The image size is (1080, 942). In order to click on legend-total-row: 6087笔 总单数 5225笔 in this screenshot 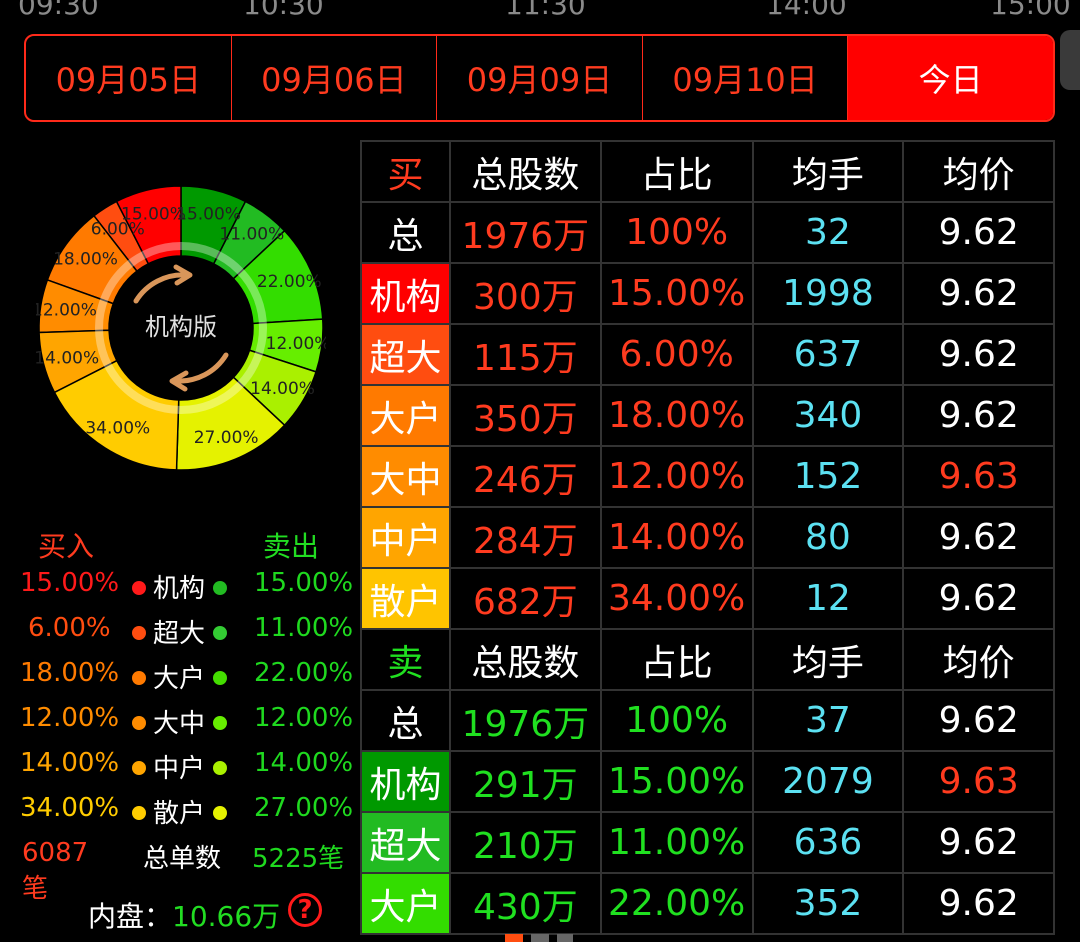, I will do `click(180, 871)`.